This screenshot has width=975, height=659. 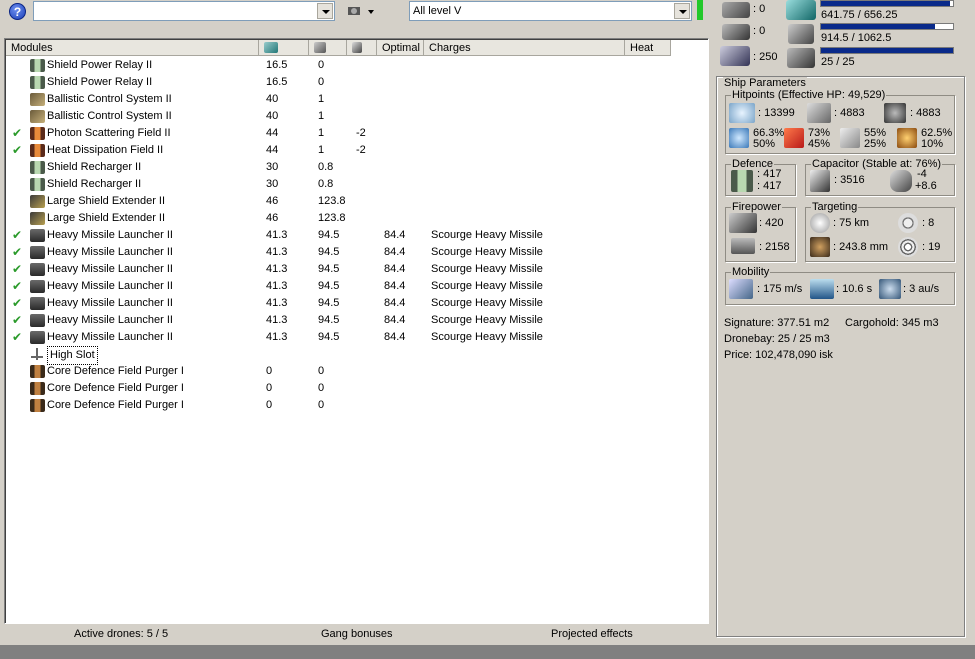 What do you see at coordinates (121, 634) in the screenshot?
I see `active-drones-button: Active drones: 5 / 5` at bounding box center [121, 634].